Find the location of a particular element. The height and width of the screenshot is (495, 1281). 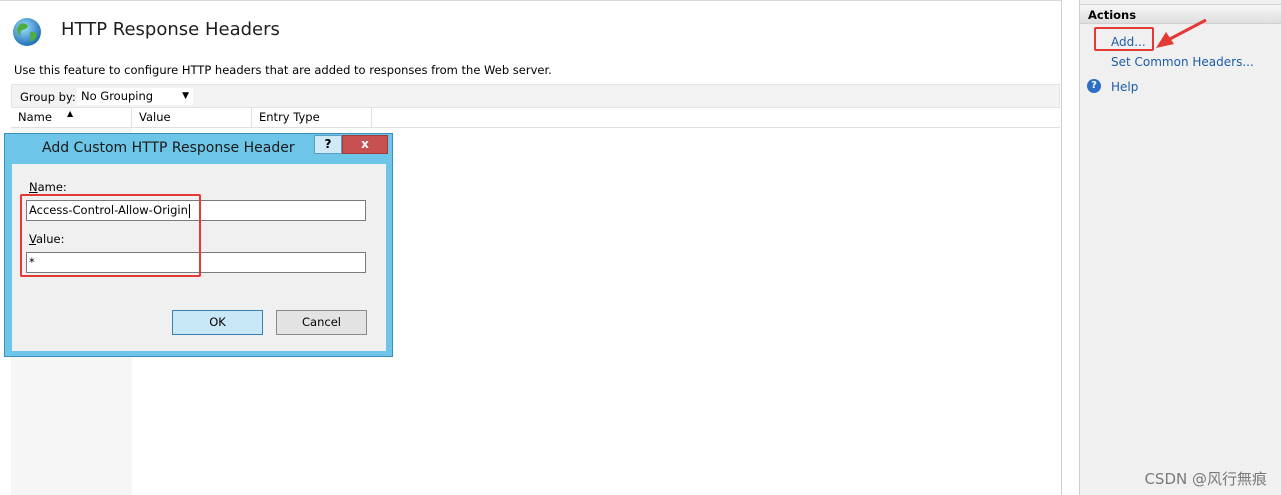

group-by-select: No Grouping ▼ is located at coordinates (135, 96).